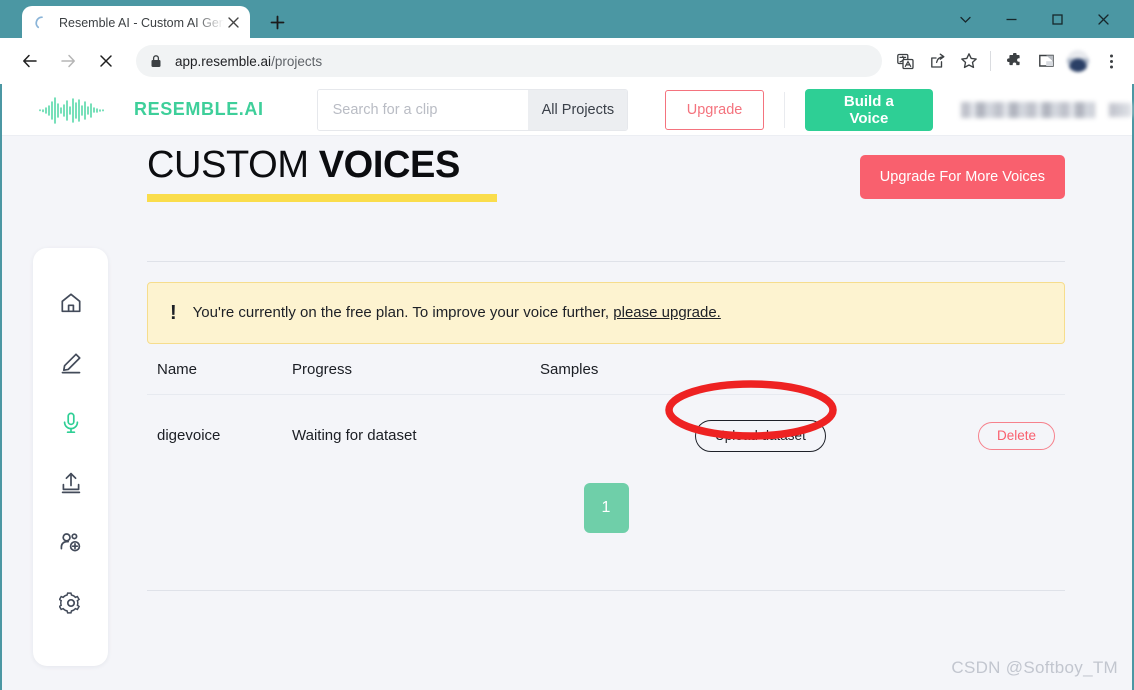 Image resolution: width=1134 pixels, height=690 pixels. Describe the element at coordinates (1034, 667) in the screenshot. I see `watermark: CSDN @Softboy_TM` at that location.